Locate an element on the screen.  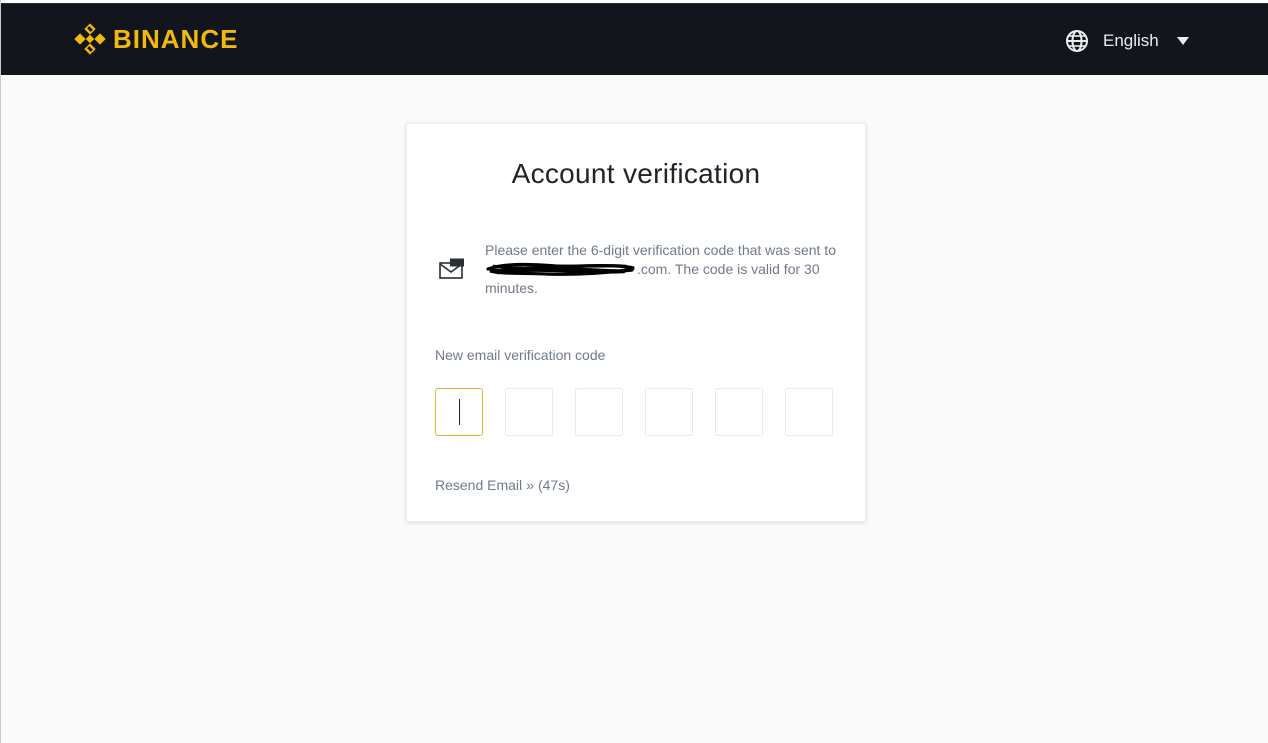
text-cursor is located at coordinates (459, 412).